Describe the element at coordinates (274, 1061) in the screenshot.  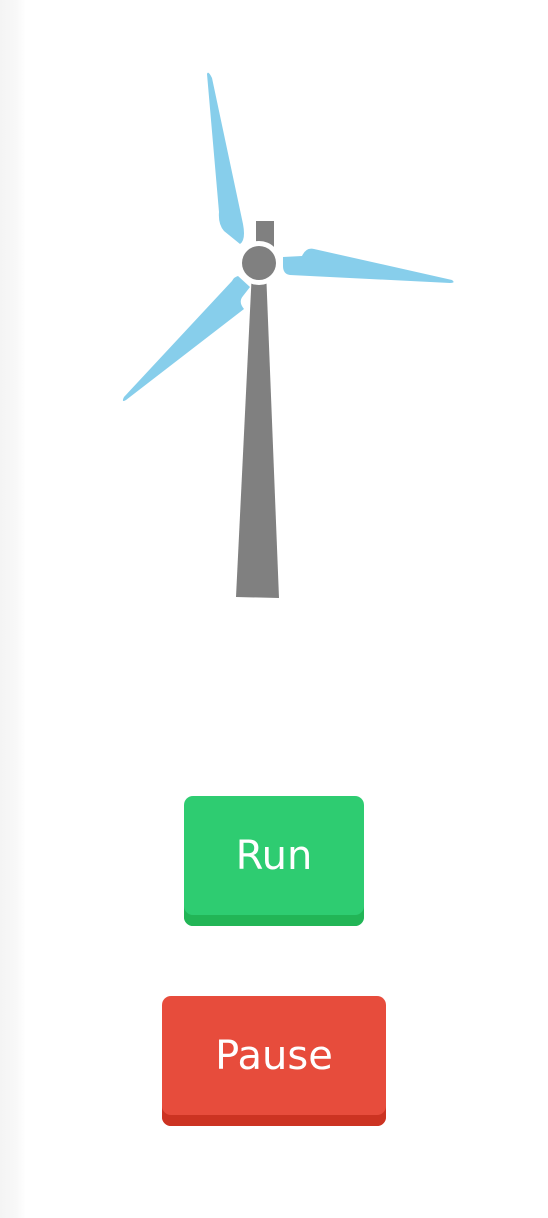
I see `pause-button: Pause` at that location.